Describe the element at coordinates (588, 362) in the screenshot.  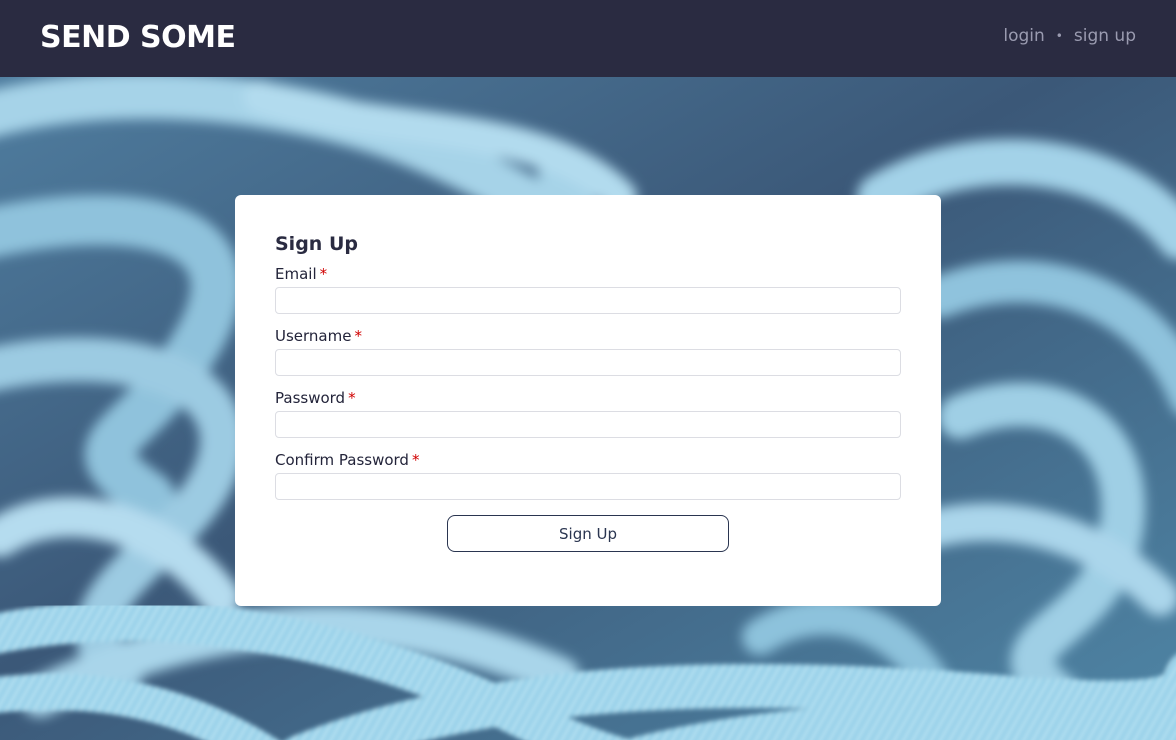
I see `username-input` at that location.